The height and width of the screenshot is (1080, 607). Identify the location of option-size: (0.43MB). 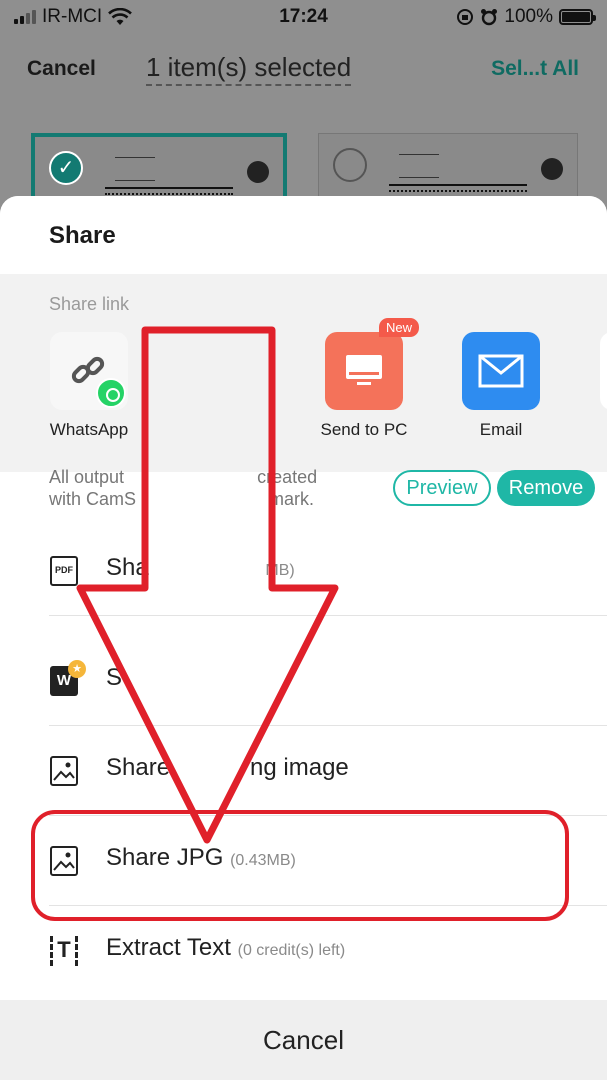
(263, 860).